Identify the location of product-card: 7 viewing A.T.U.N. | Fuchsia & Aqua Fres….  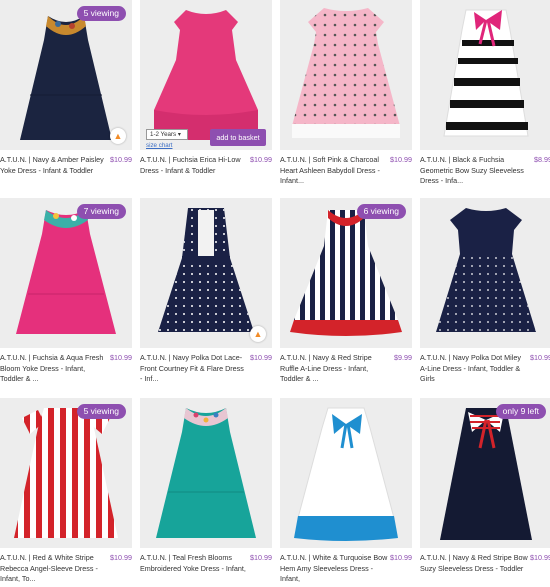
(66, 291).